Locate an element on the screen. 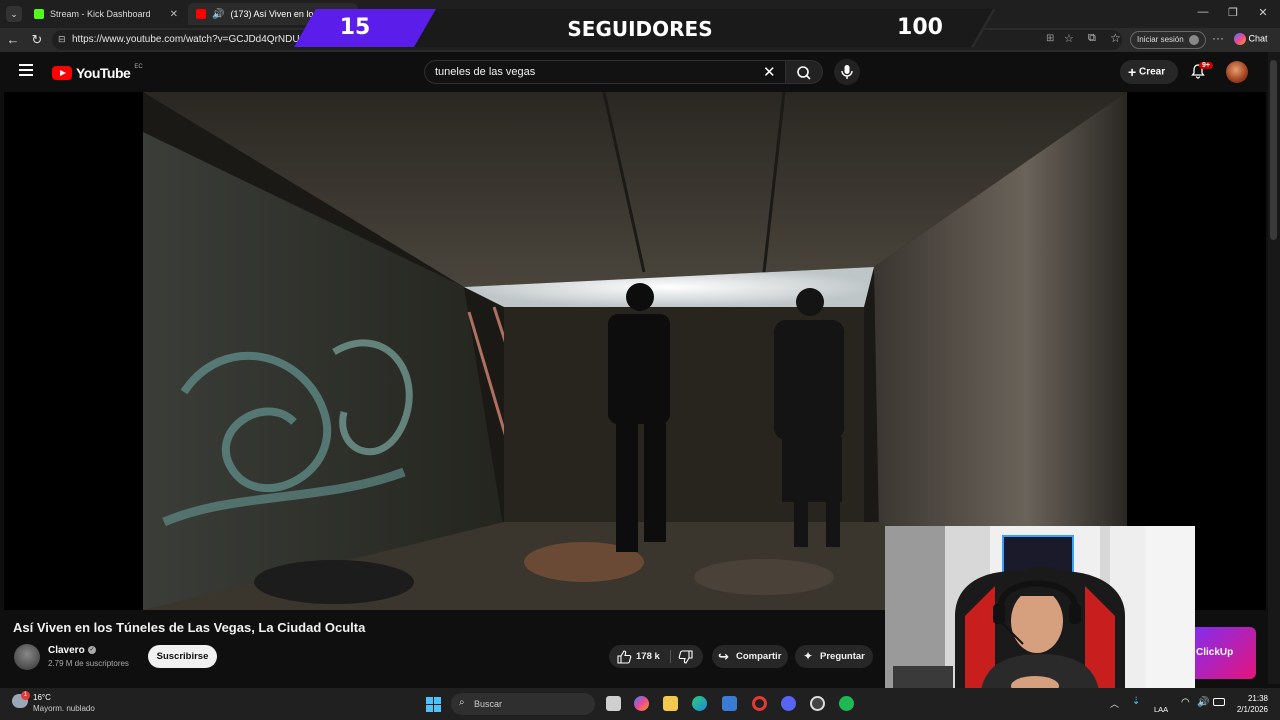  follower-goal-overlay: 15 SEGUIDORES 100 is located at coordinates (645, 28).